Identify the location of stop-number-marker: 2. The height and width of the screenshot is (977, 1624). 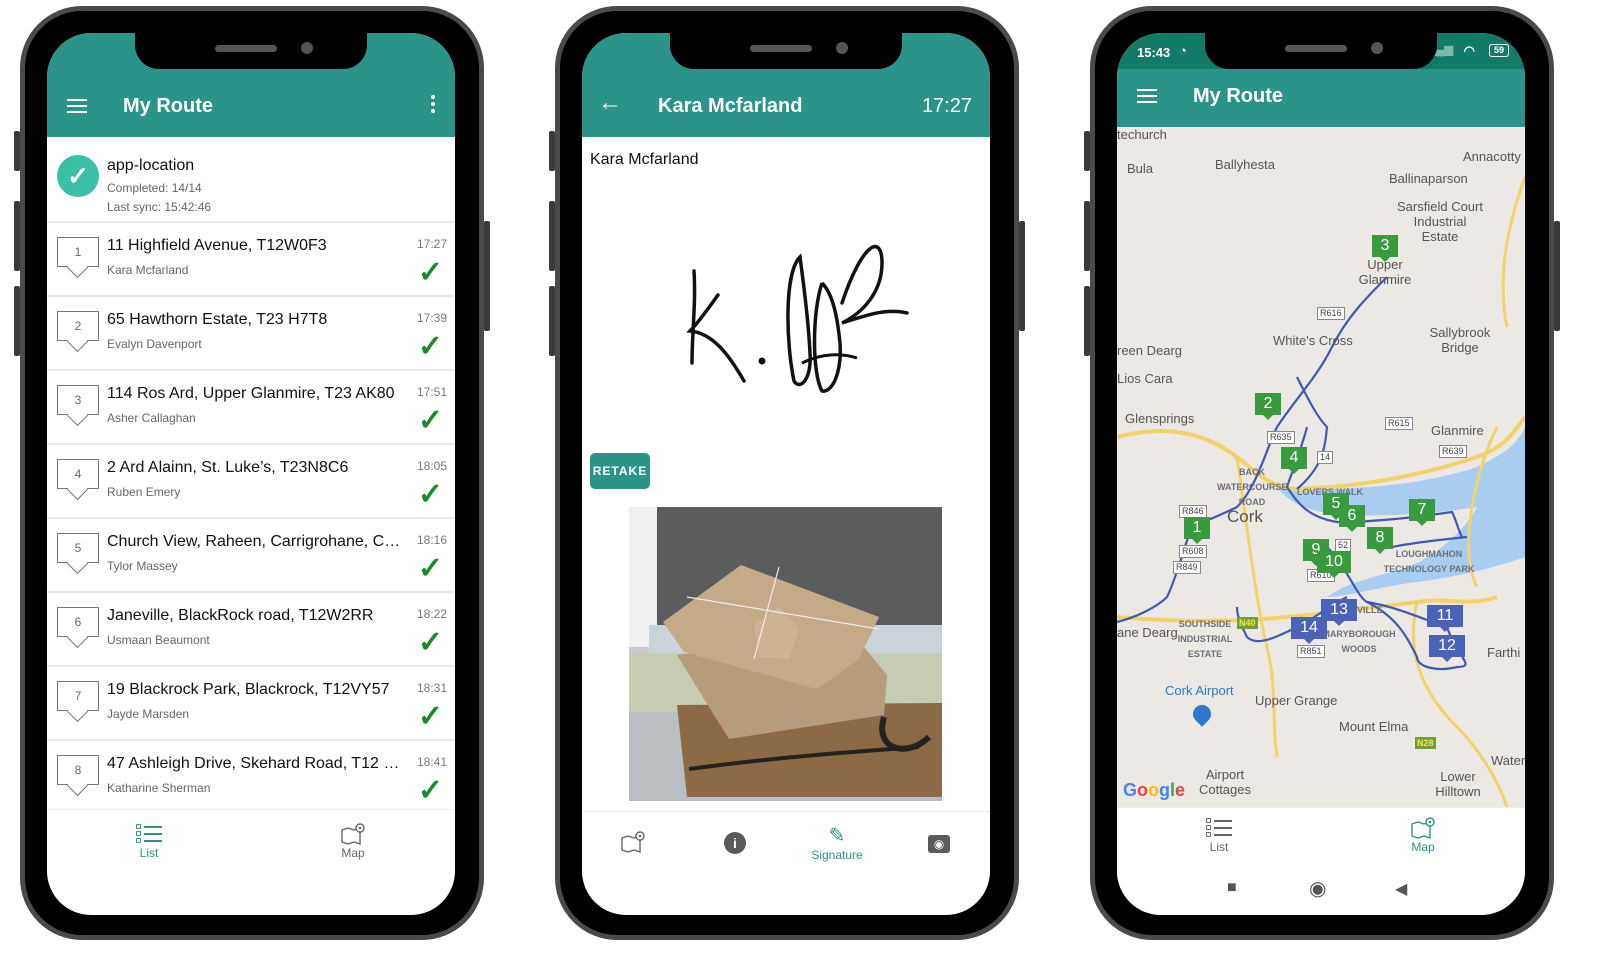
(78, 326).